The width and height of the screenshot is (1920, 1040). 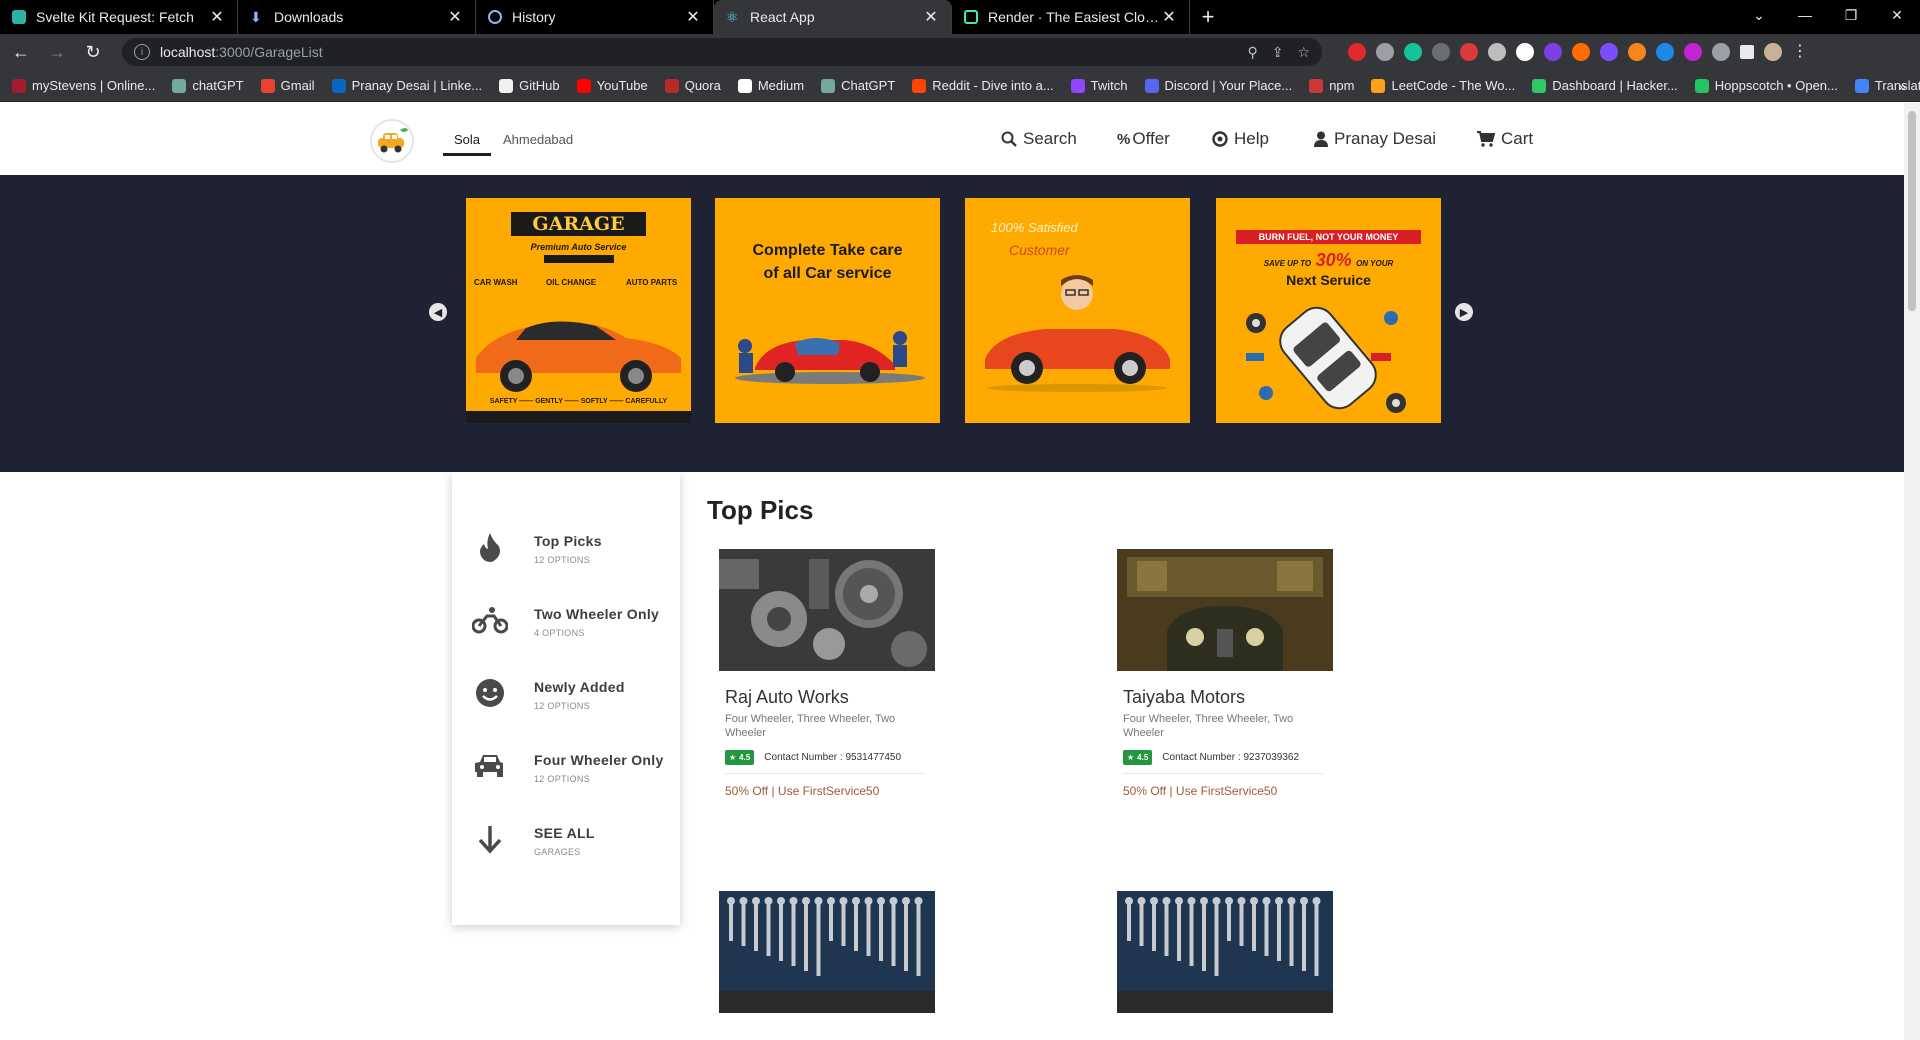 What do you see at coordinates (722, 52) in the screenshot?
I see `address-bar: i localhost:3000/GarageList ⚲ ⇪ ☆` at bounding box center [722, 52].